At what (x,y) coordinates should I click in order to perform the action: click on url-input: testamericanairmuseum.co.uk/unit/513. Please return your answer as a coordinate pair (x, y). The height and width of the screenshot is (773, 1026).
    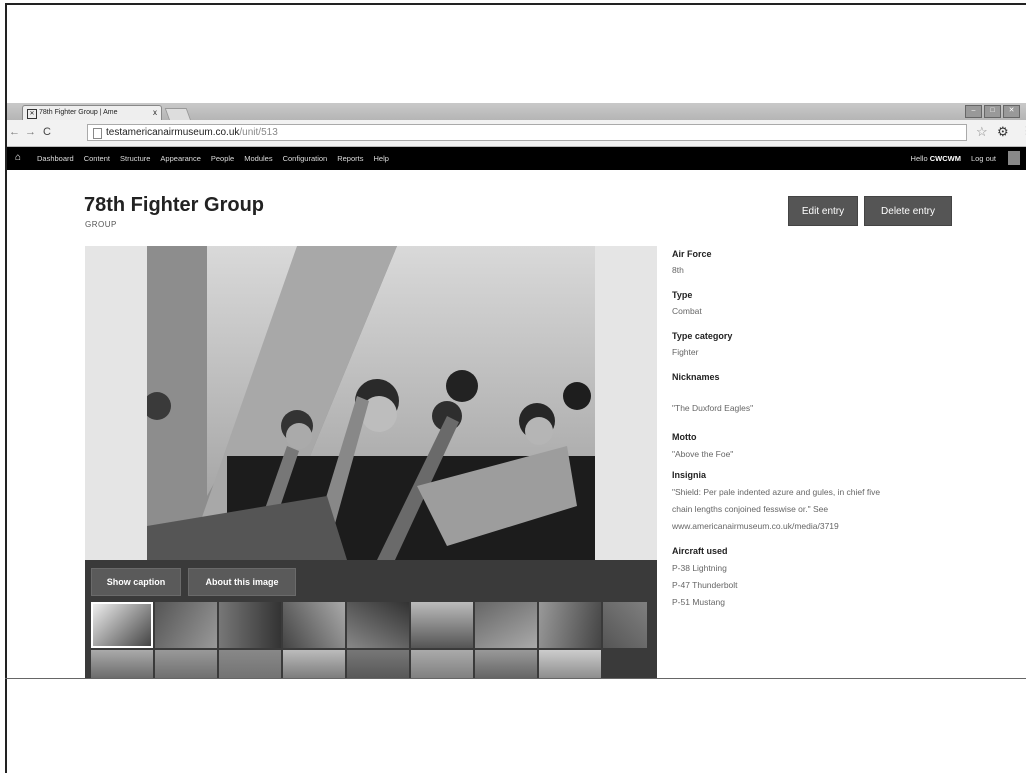
    Looking at the image, I should click on (527, 132).